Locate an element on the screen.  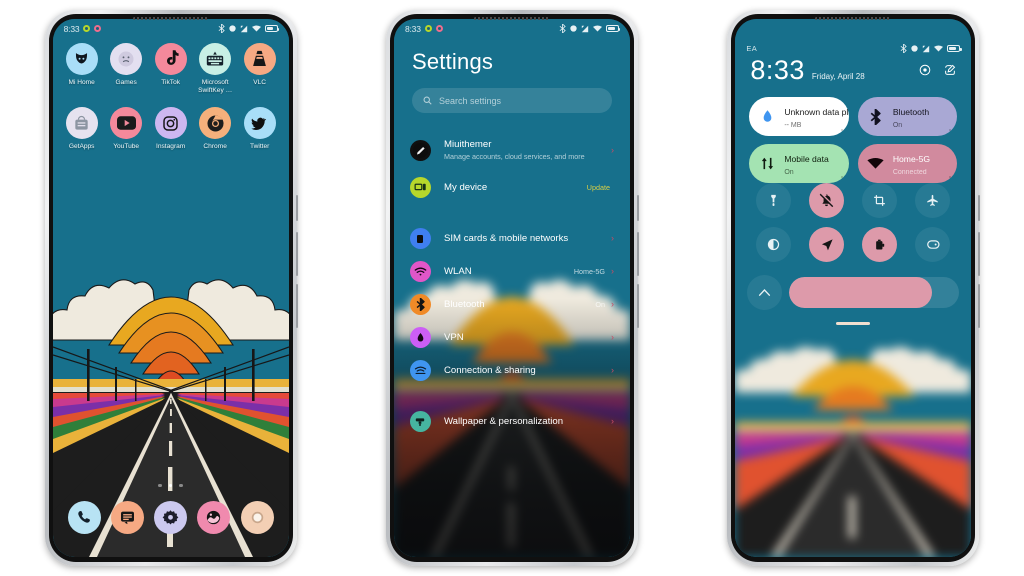
app-mi-home: Mi Home is located at coordinates (82, 69).